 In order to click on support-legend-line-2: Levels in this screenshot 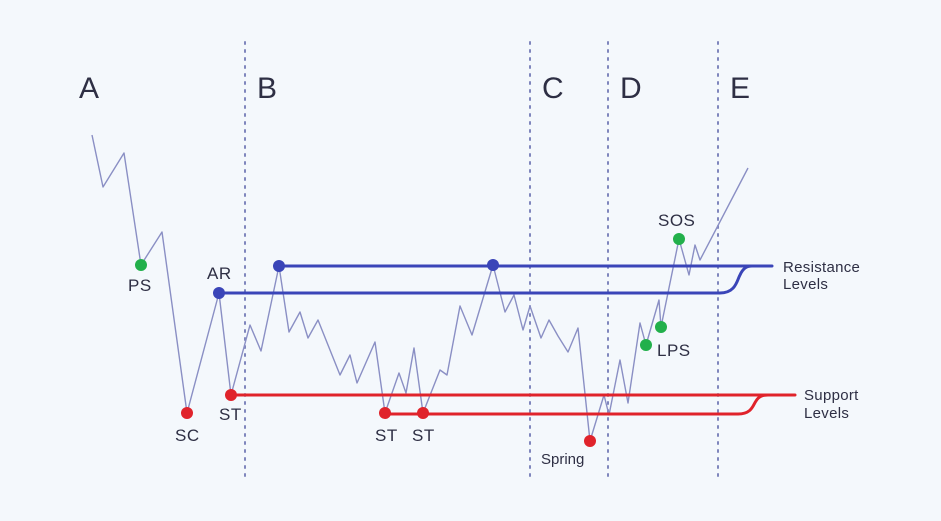, I will do `click(826, 413)`.